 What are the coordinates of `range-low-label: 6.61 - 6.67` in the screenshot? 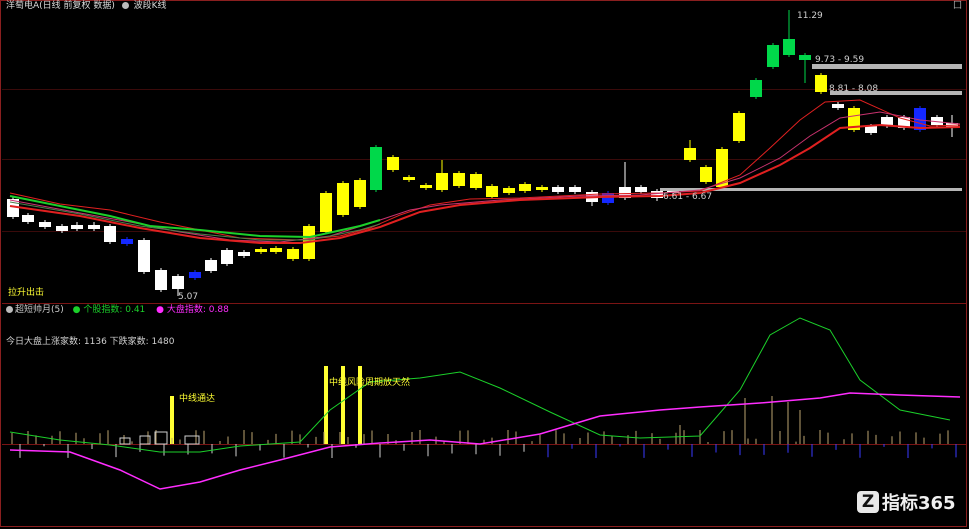 It's located at (688, 197).